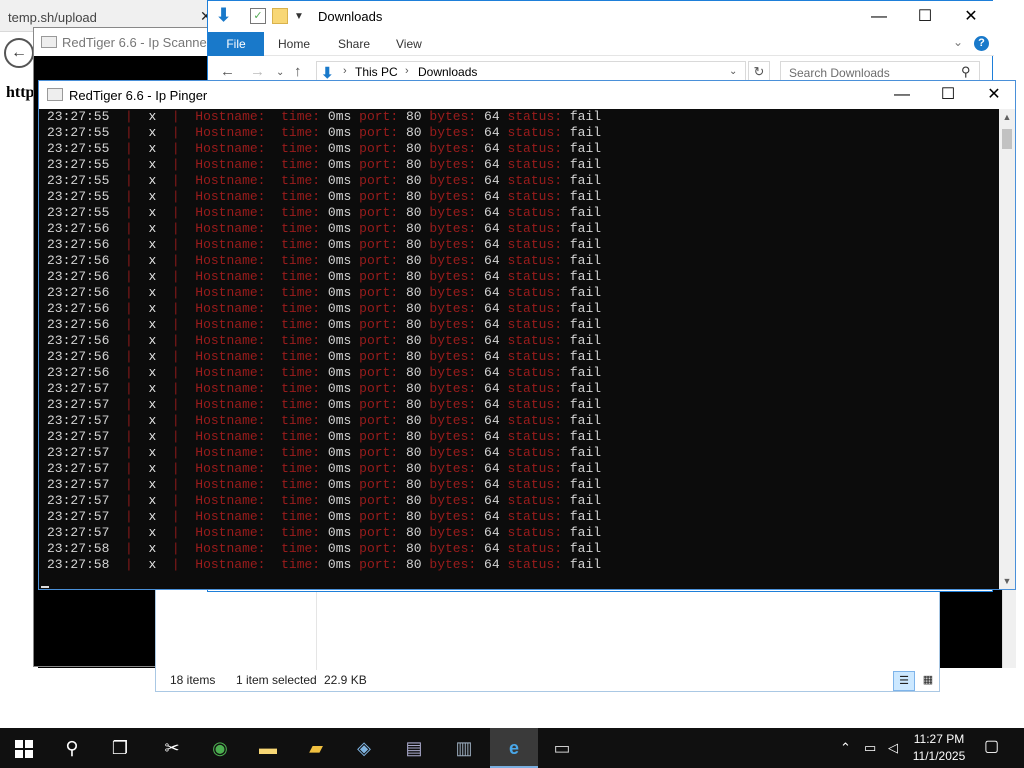  I want to click on internet-explorer-icon: e, so click(514, 748).